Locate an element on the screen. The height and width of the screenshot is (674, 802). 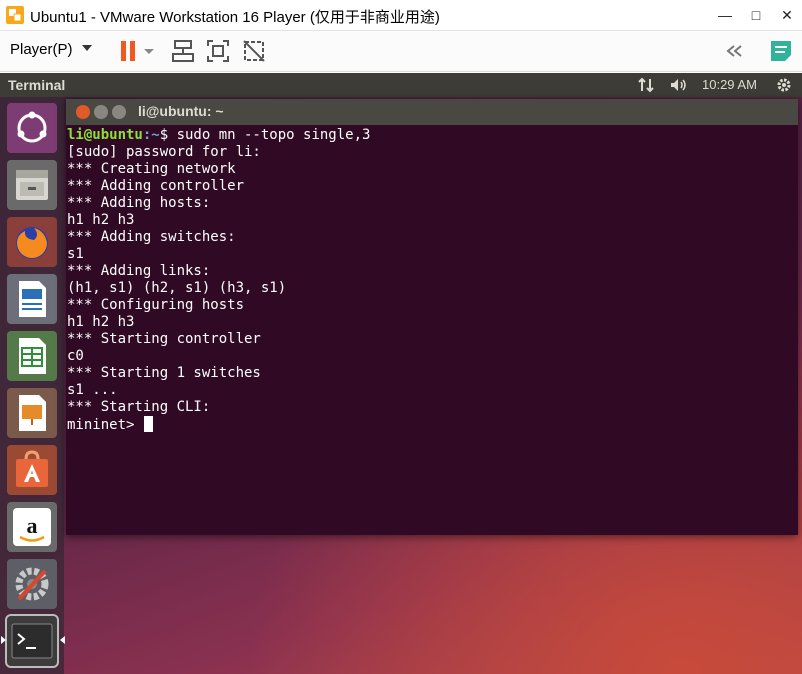
output-line: *** Starting 1 switches is located at coordinates (164, 373).